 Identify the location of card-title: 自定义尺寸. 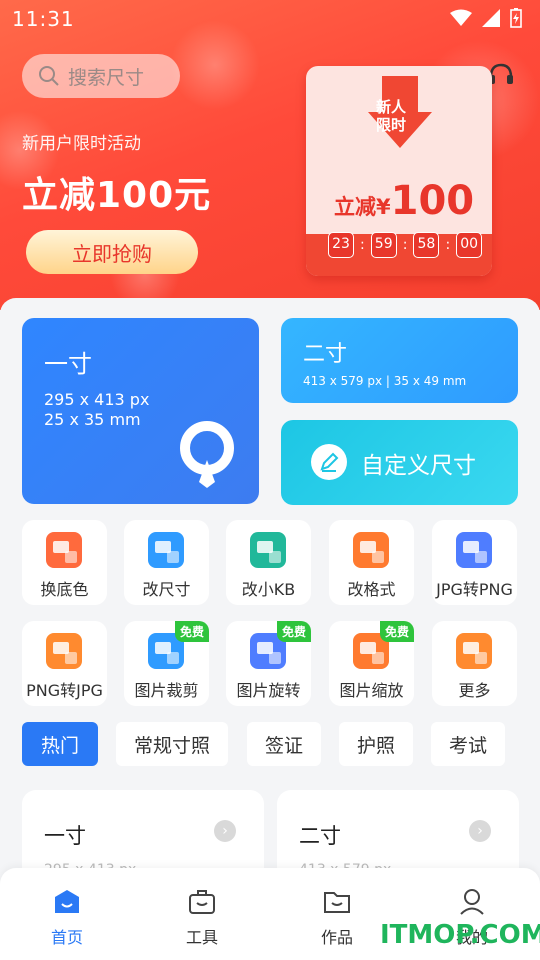
(418, 466).